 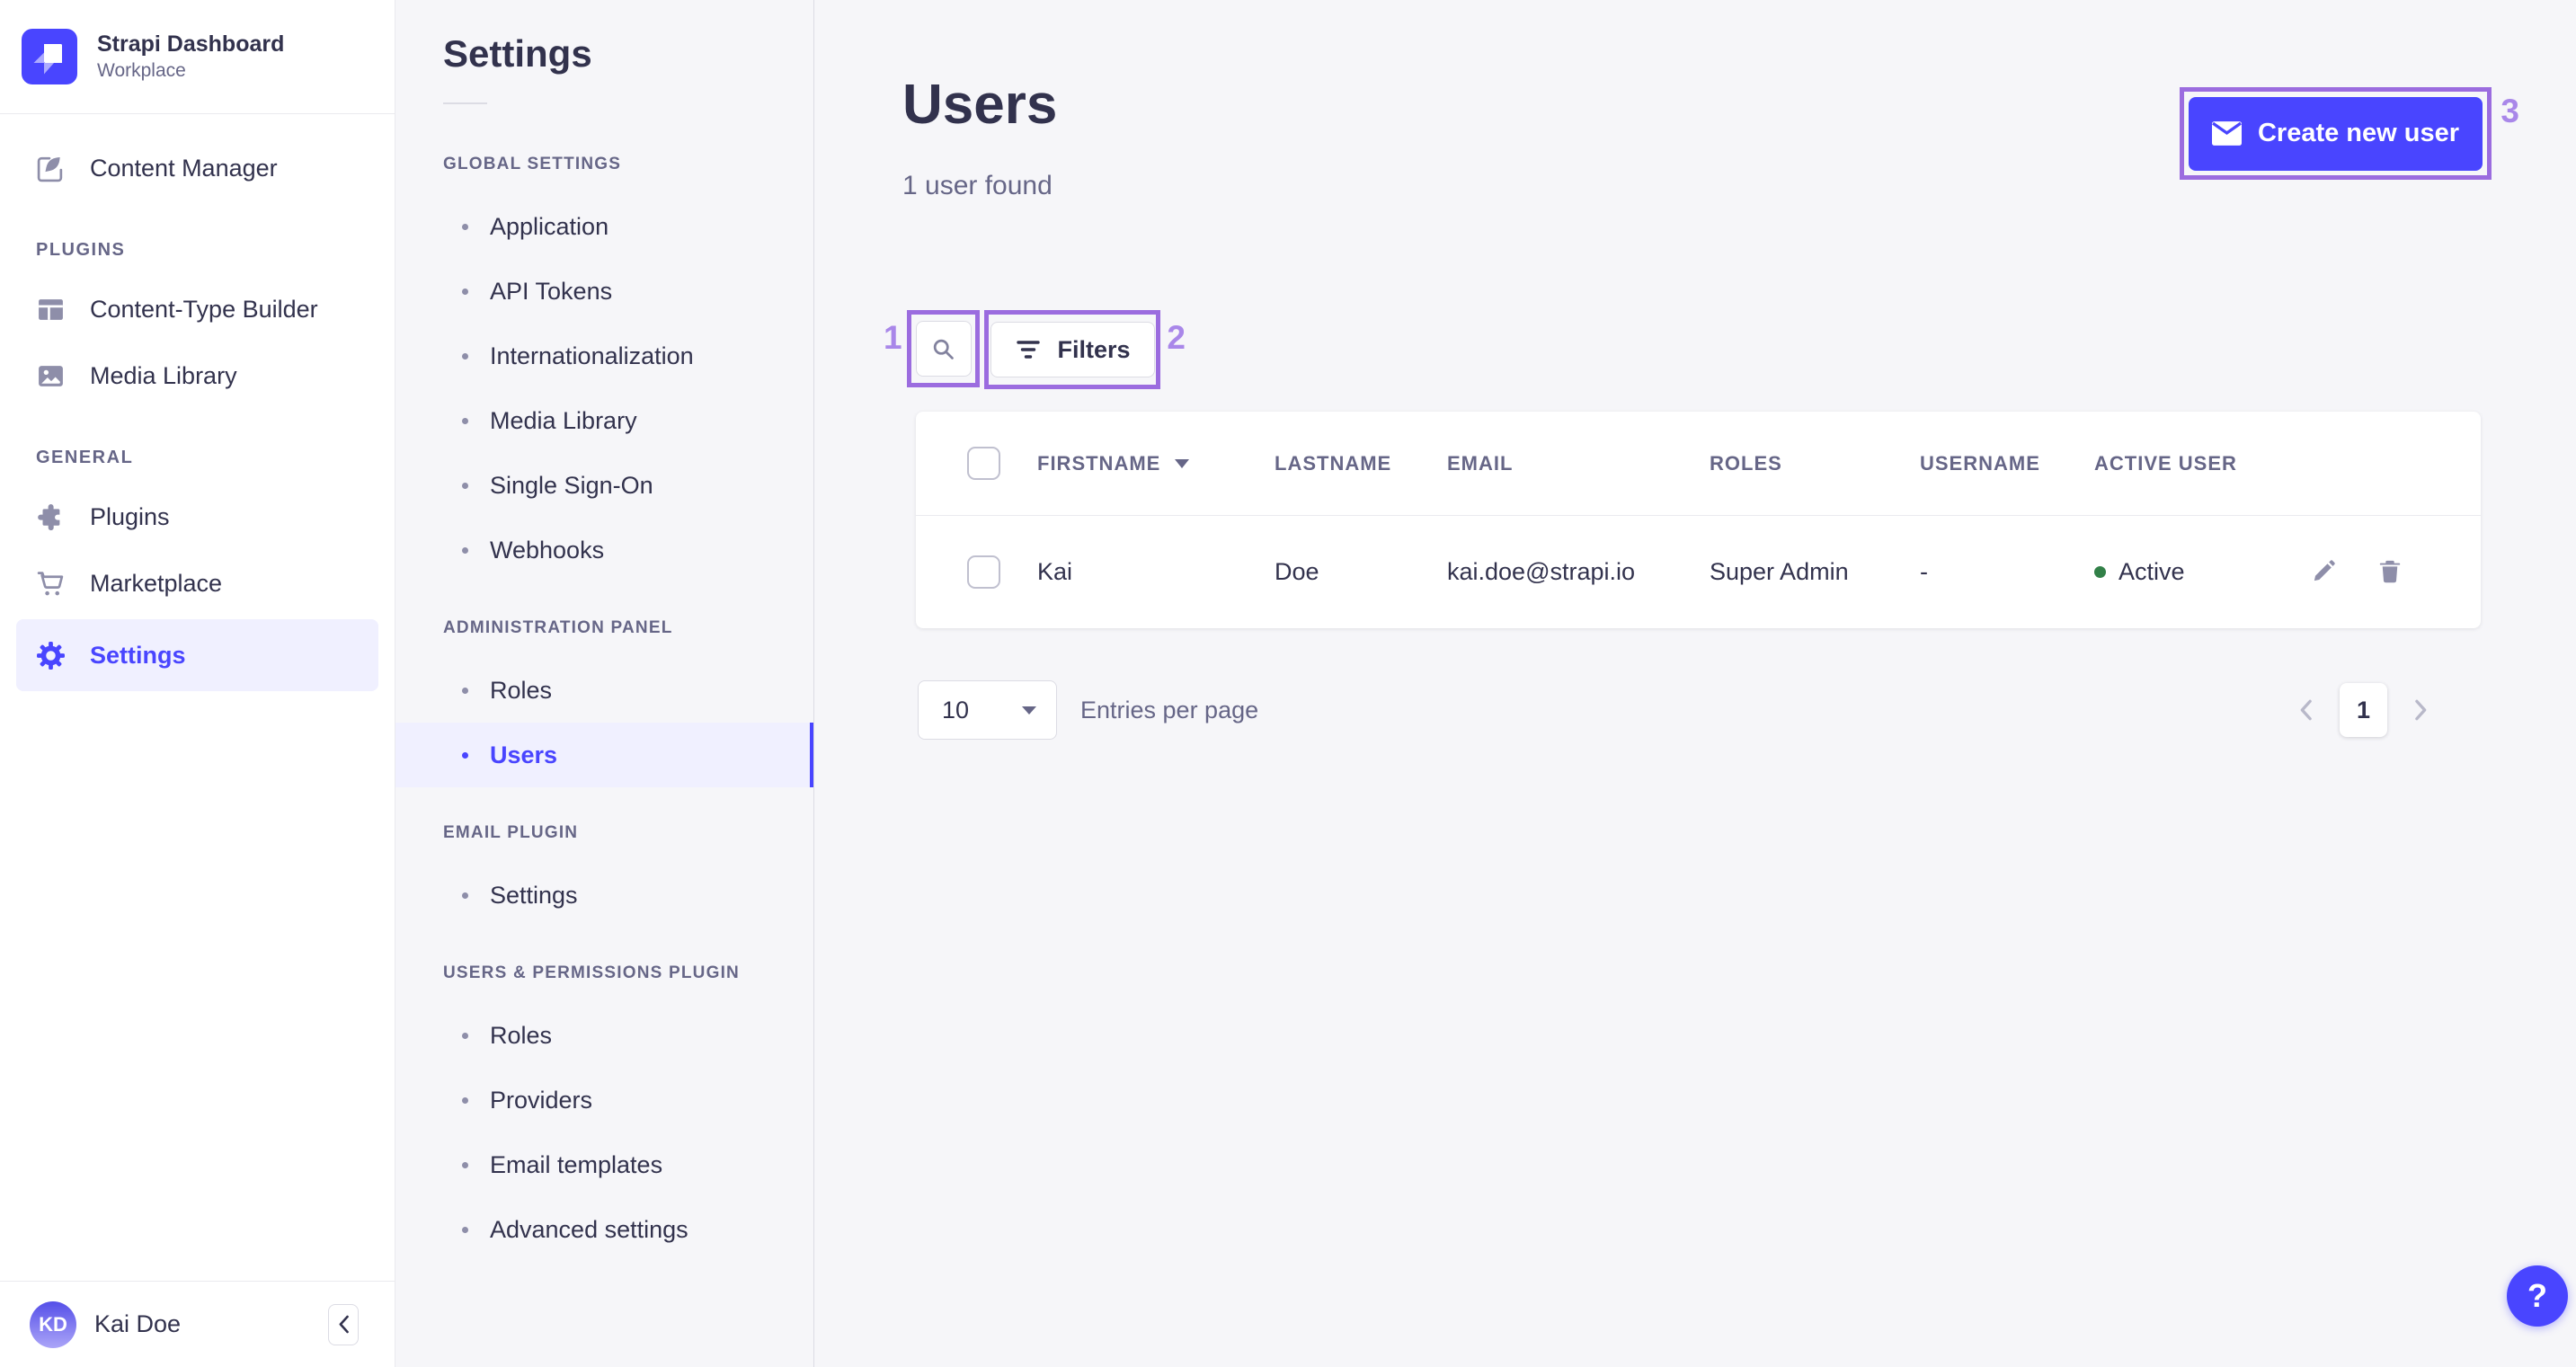 What do you see at coordinates (1297, 571) in the screenshot?
I see `cell-lastname: Doe` at bounding box center [1297, 571].